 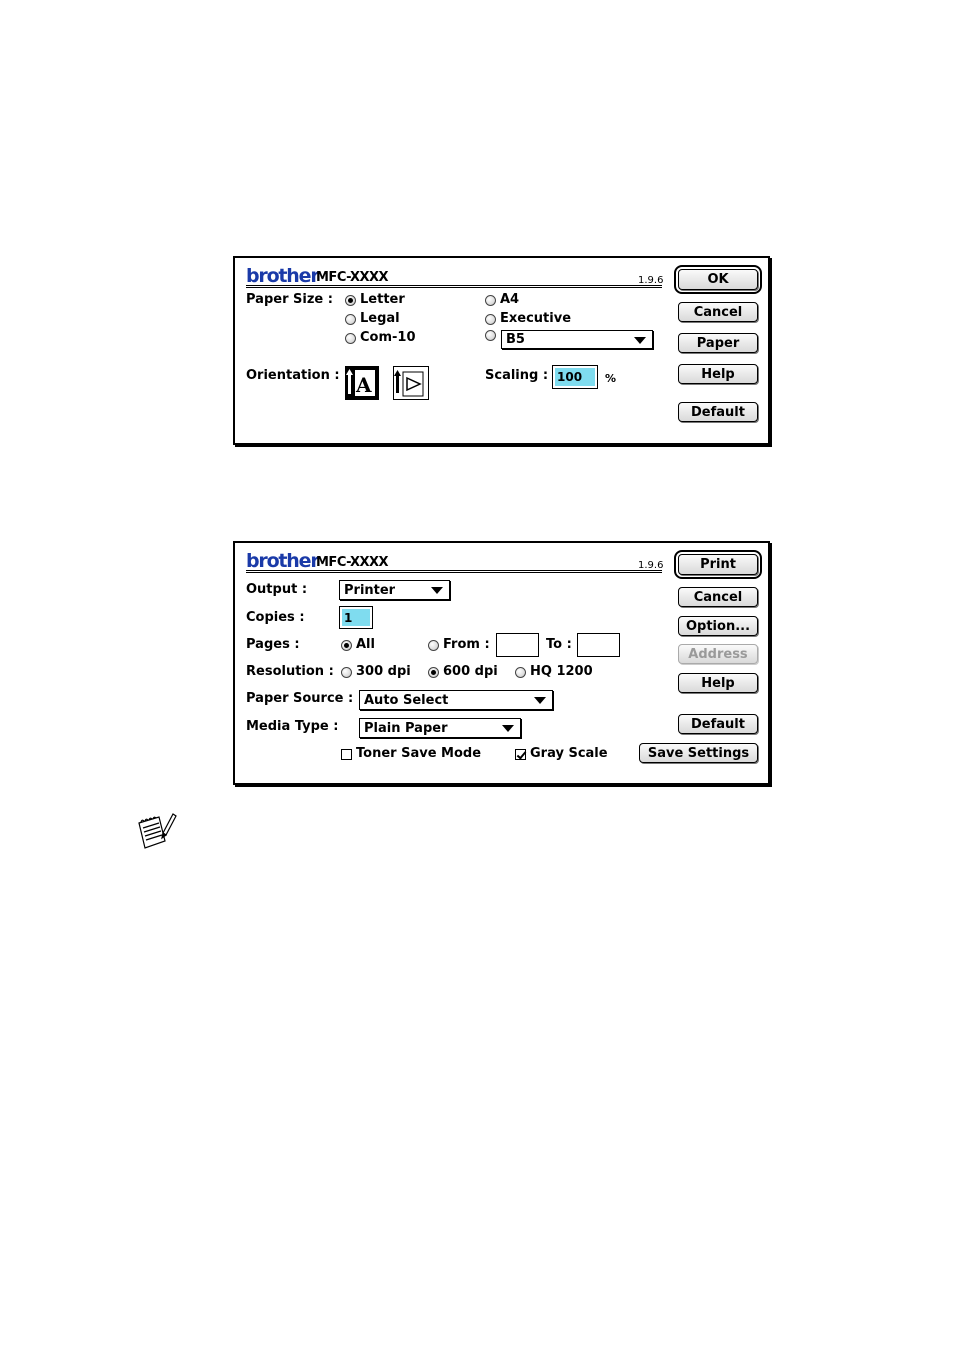 What do you see at coordinates (382, 299) in the screenshot?
I see `radio-label: Letter` at bounding box center [382, 299].